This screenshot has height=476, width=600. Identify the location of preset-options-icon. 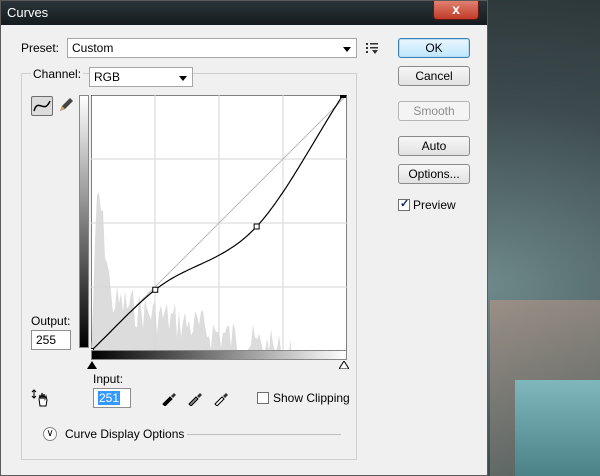
(372, 48).